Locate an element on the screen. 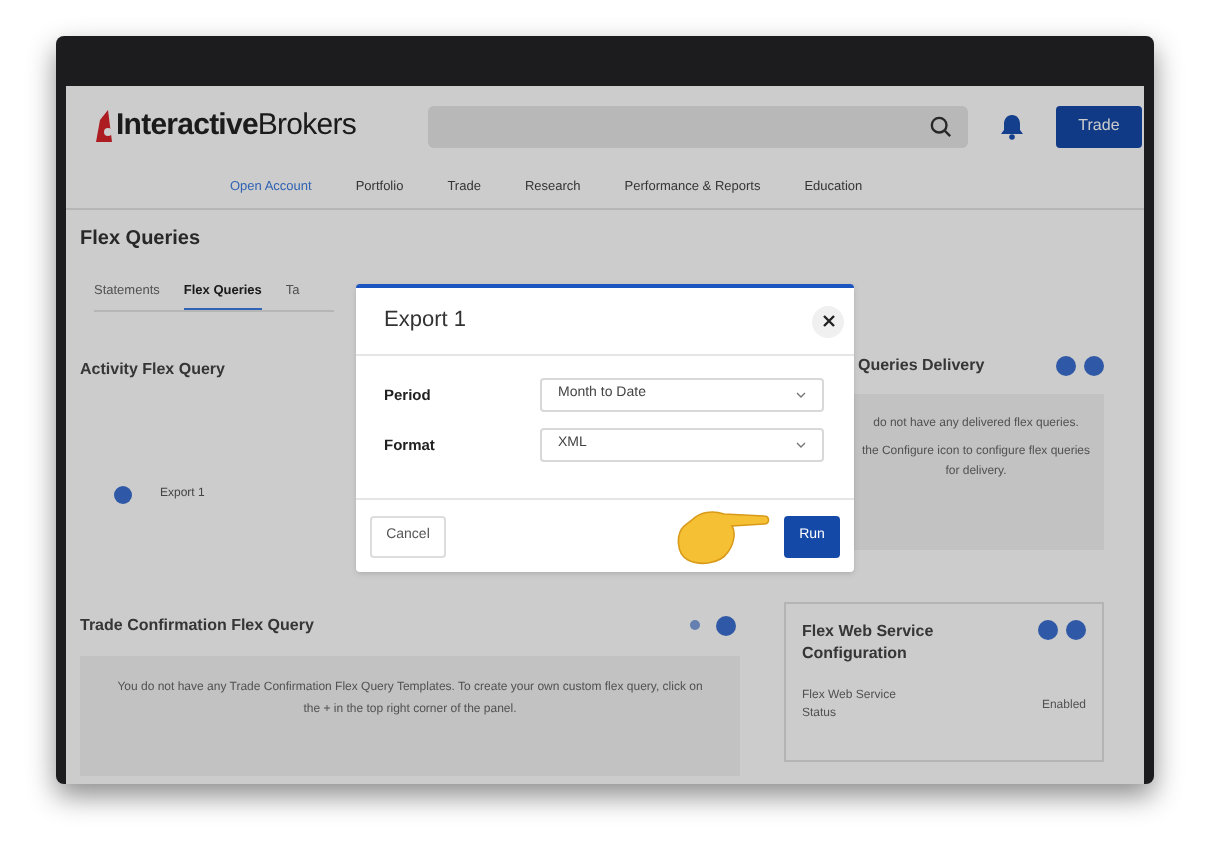  panel-title: Flex Web Service Configuration is located at coordinates (869, 642).